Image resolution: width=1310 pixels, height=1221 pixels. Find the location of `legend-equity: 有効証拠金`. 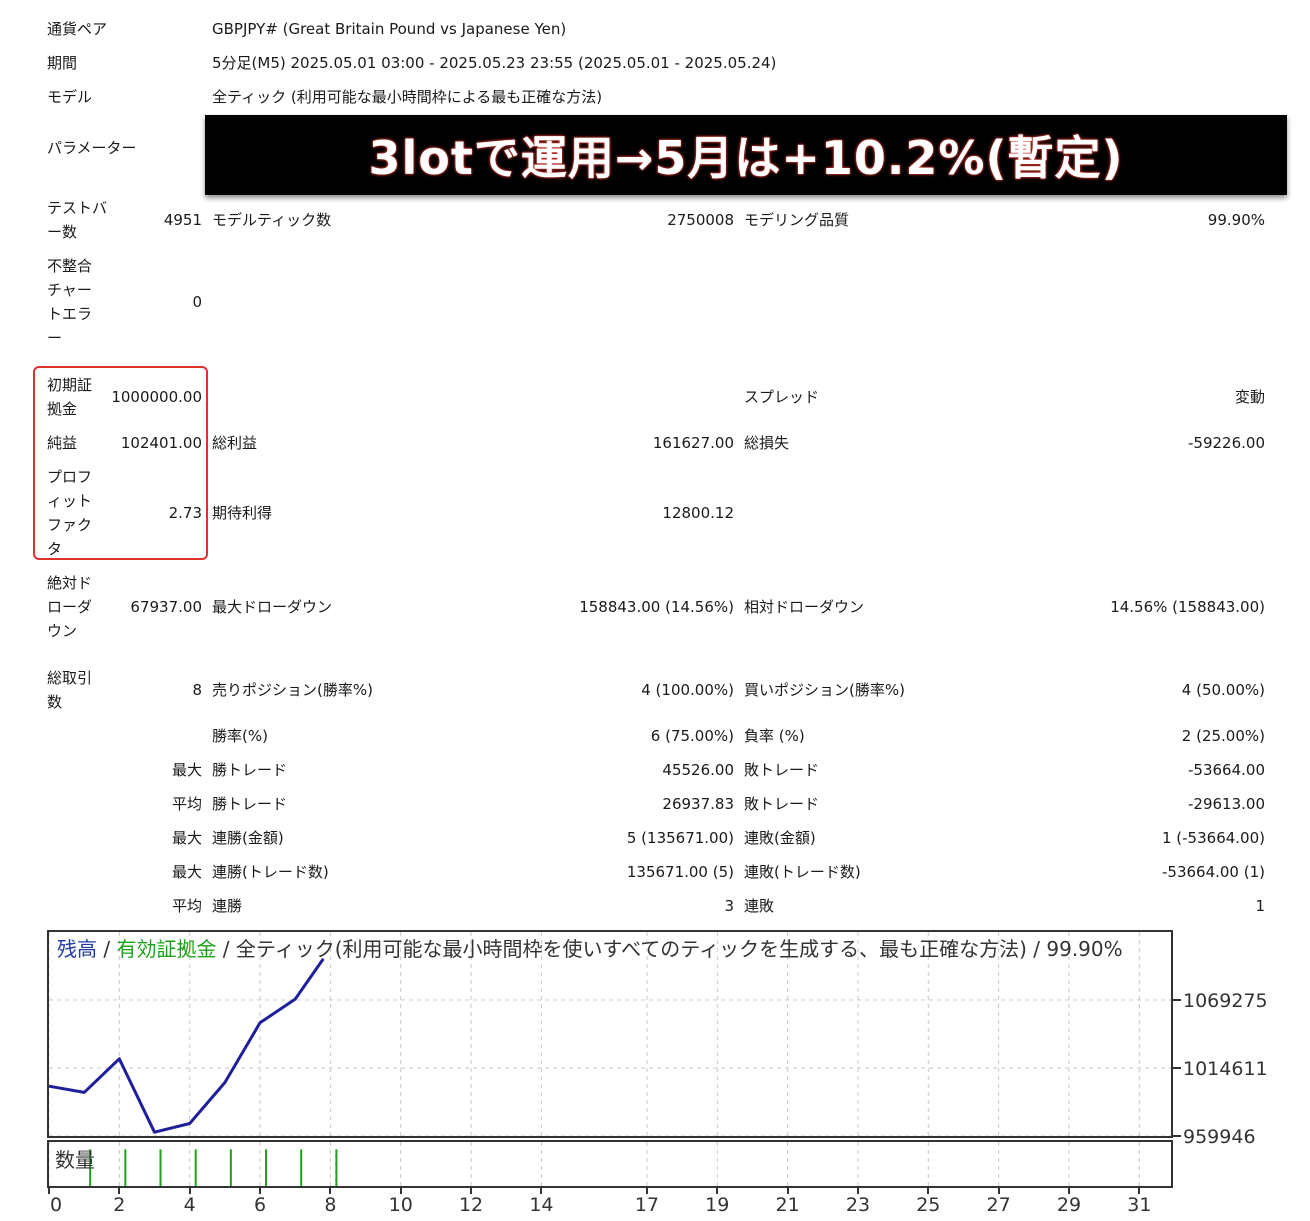

legend-equity: 有効証拠金 is located at coordinates (166, 949).